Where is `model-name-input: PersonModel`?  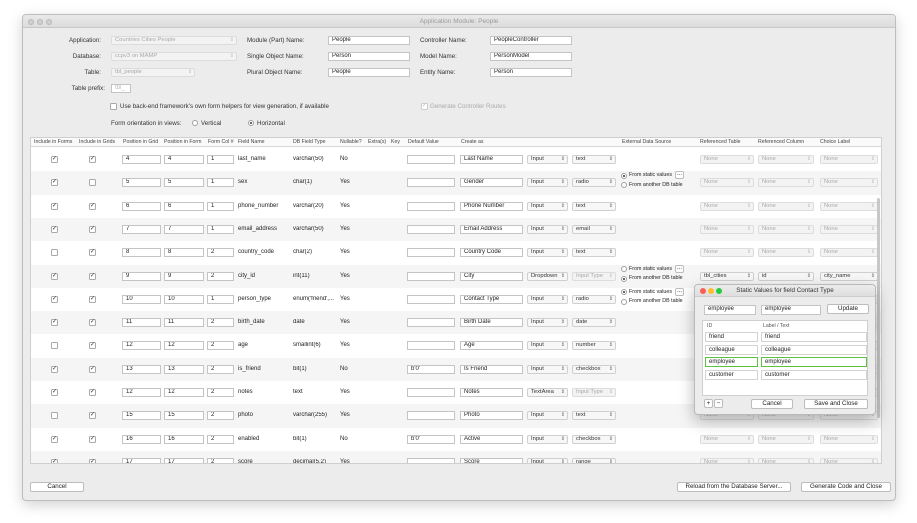
model-name-input: PersonModel is located at coordinates (531, 56).